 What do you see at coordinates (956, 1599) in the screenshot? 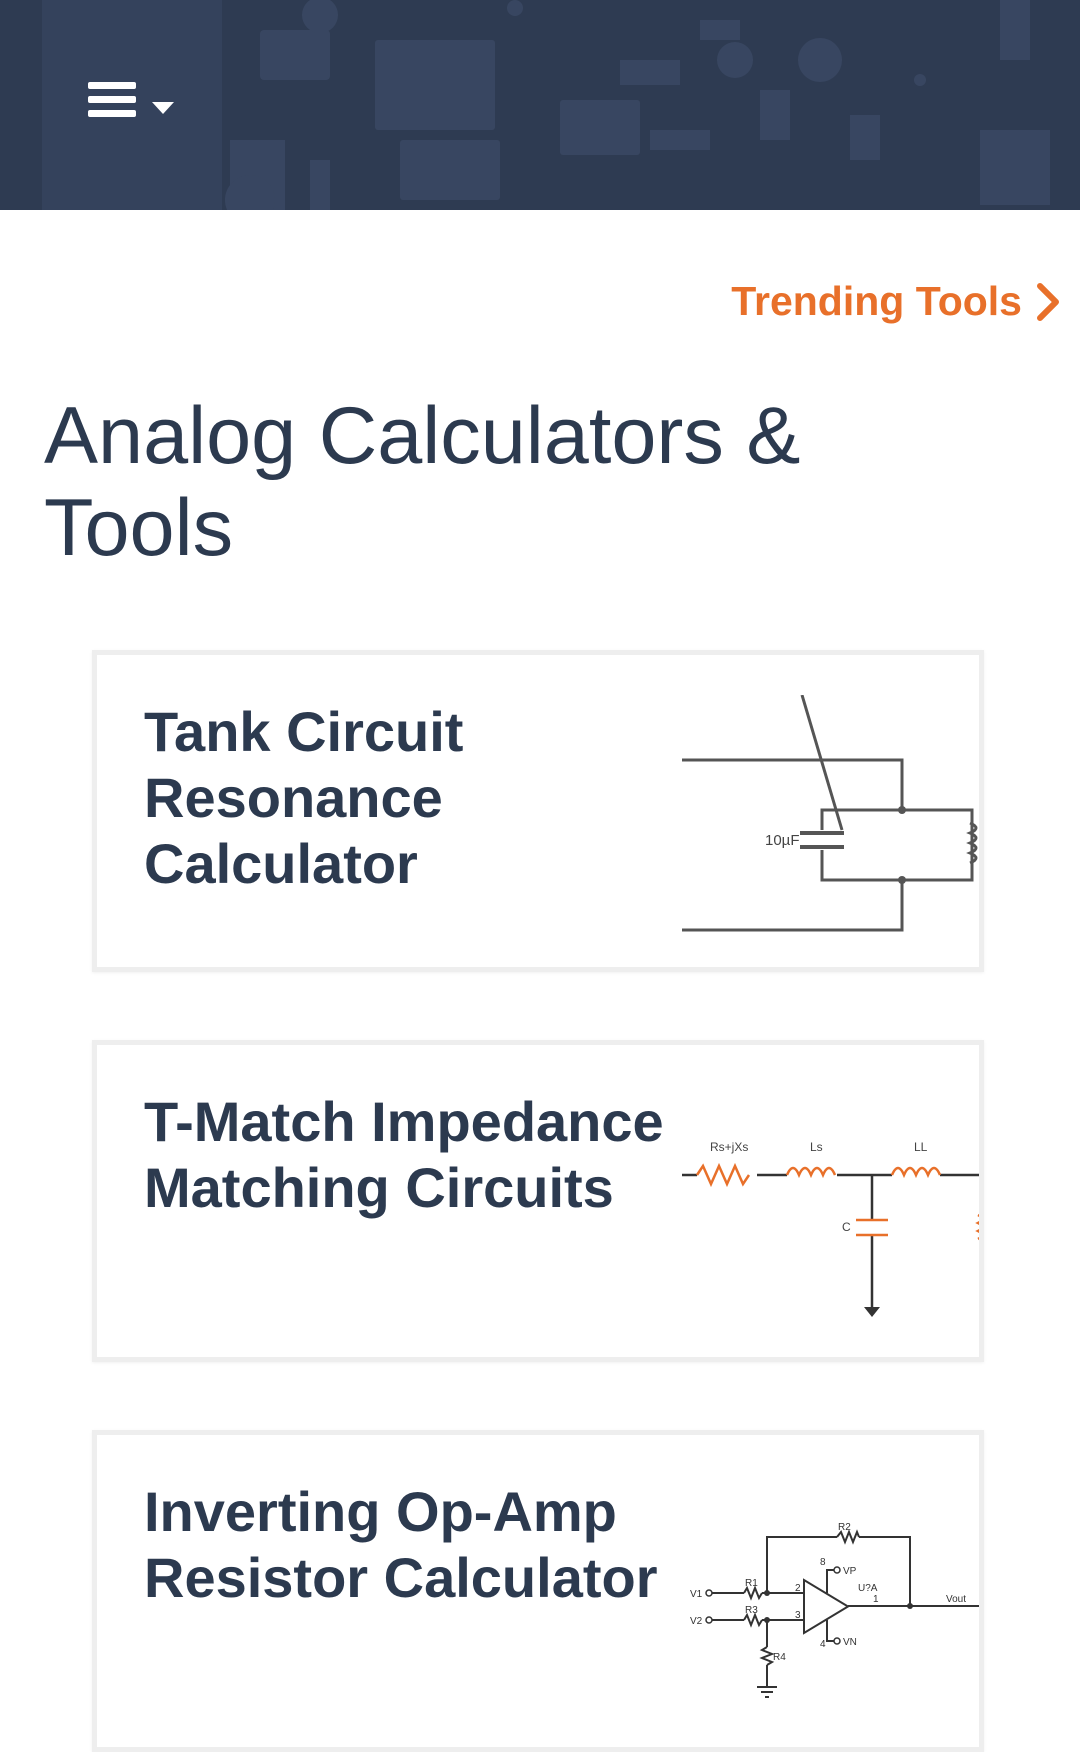
I see `vout-label: Vout` at bounding box center [956, 1599].